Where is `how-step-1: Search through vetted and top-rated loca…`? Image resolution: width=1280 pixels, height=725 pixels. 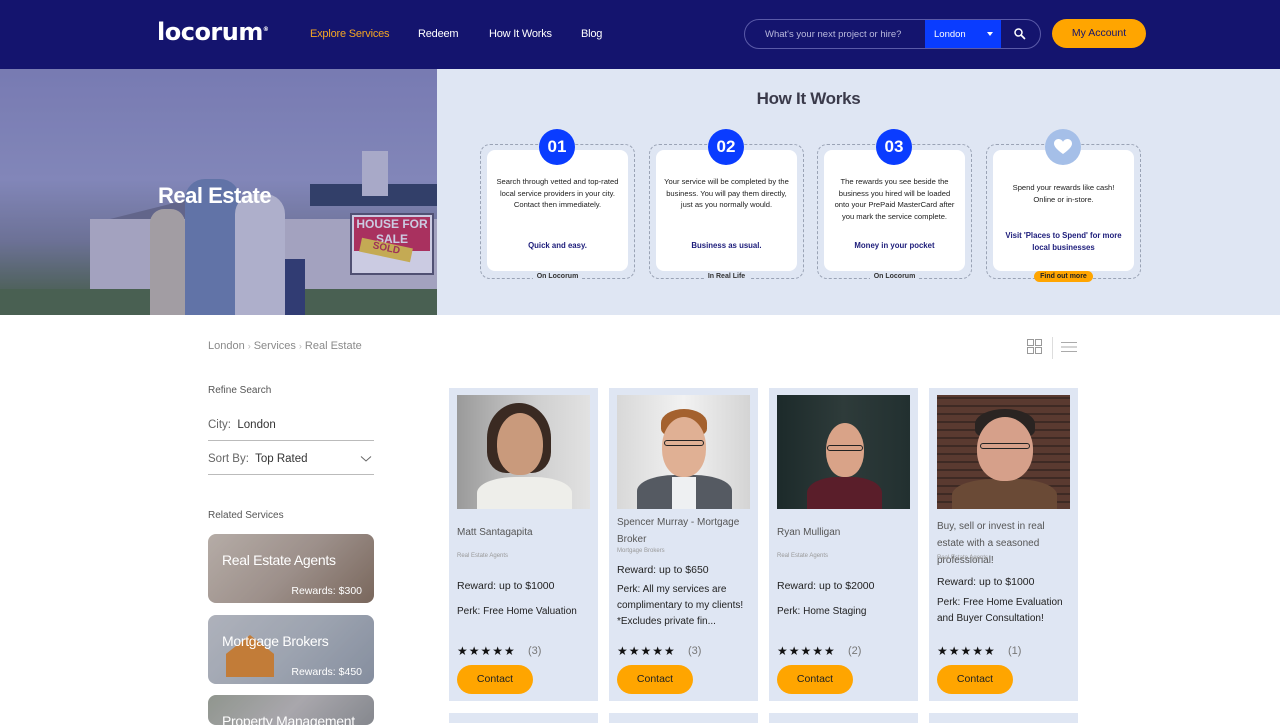 how-step-1: Search through vetted and top-rated loca… is located at coordinates (557, 204).